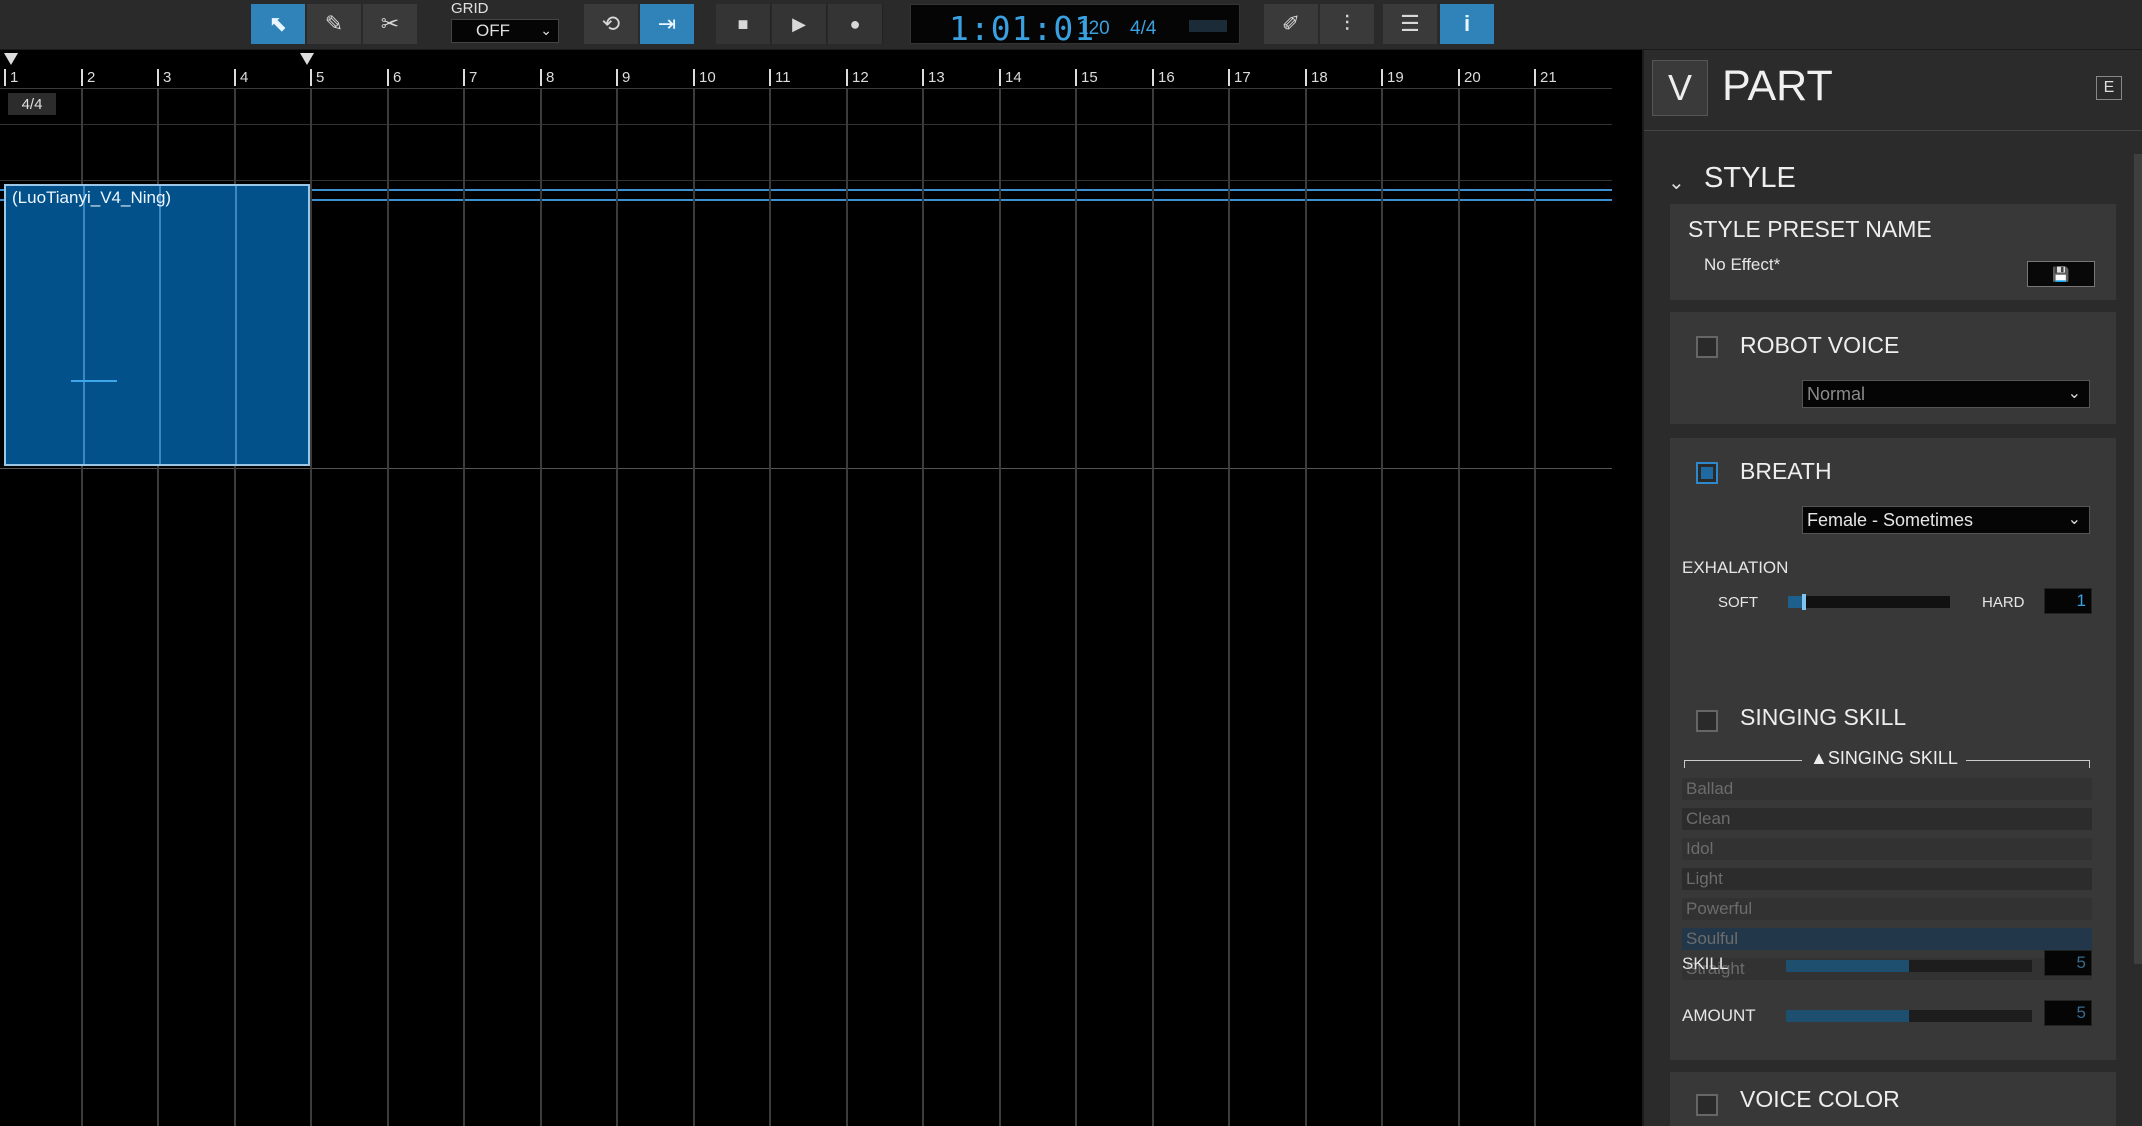  I want to click on scissors-icon: ✂, so click(390, 23).